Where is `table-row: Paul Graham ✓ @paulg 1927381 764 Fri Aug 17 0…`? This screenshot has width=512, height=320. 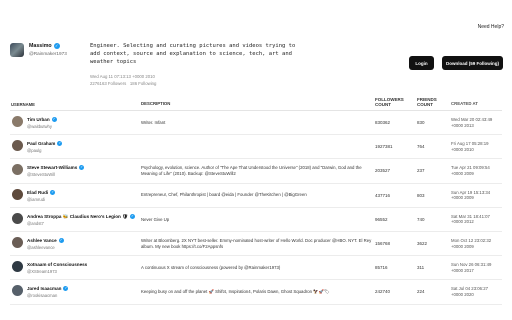
table-row: Paul Graham ✓ @paulg 1927381 764 Fri Aug 17 0… is located at coordinates (256, 147).